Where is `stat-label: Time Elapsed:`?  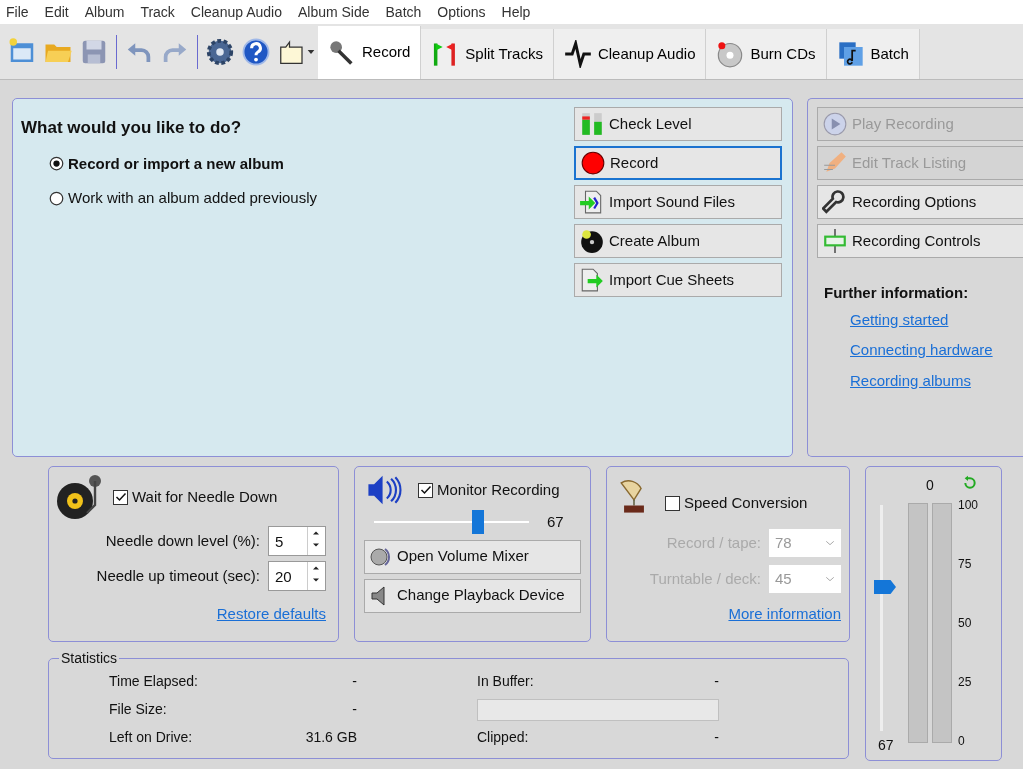
stat-label: Time Elapsed: is located at coordinates (153, 681).